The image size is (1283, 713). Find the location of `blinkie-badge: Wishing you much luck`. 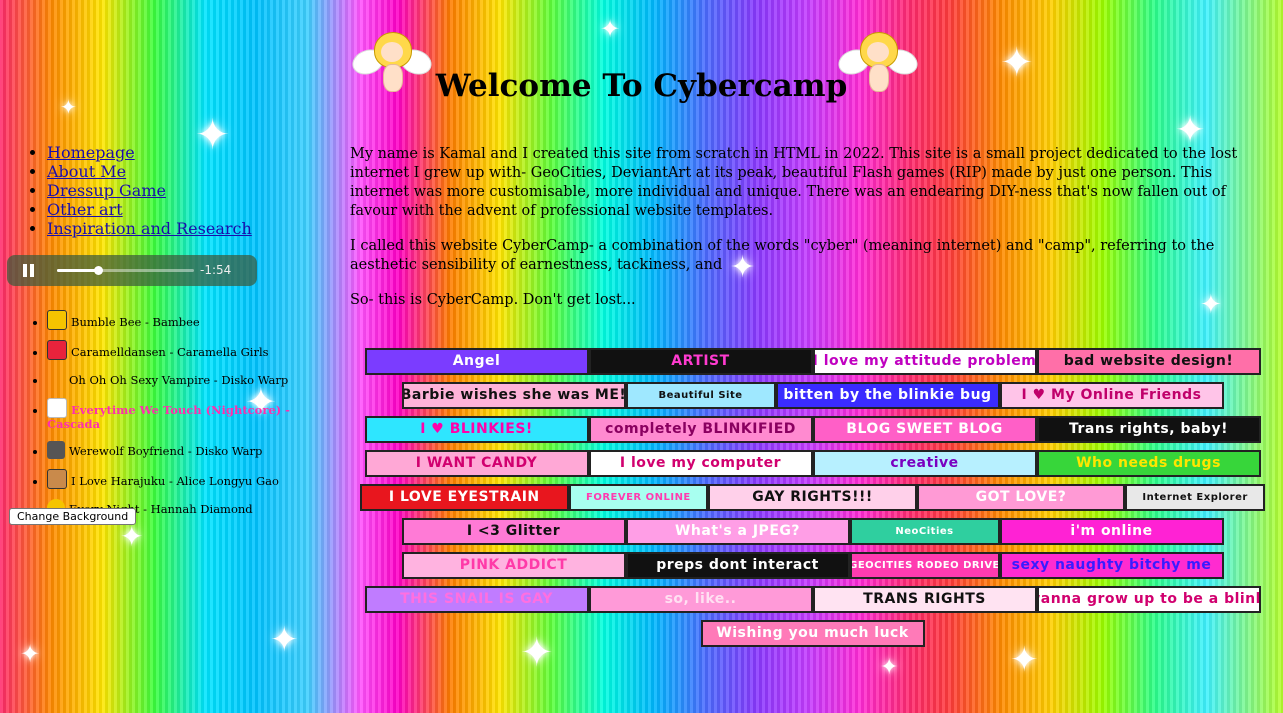

blinkie-badge: Wishing you much luck is located at coordinates (812, 633).